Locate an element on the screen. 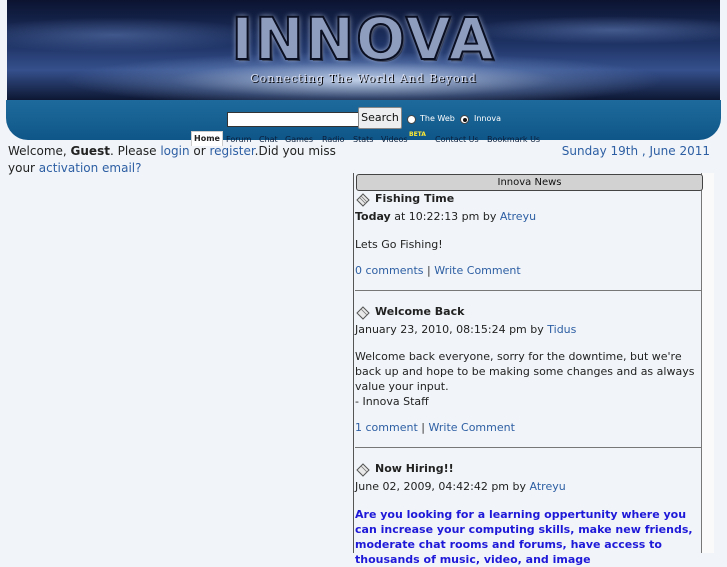 The height and width of the screenshot is (567, 727). news-comments-row: 1 comment | Write Comment is located at coordinates (435, 427).